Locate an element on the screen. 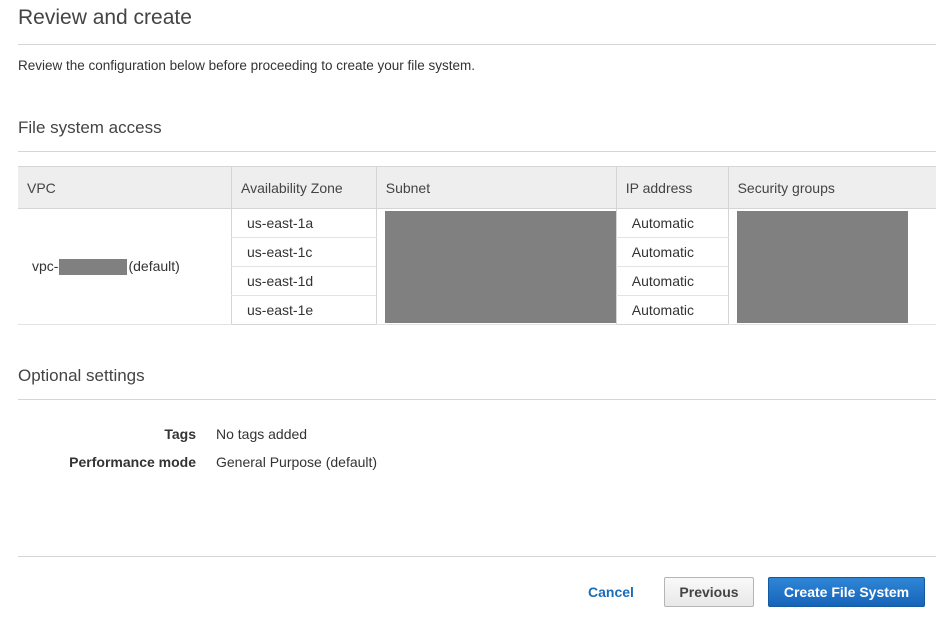  optional-divider is located at coordinates (477, 399).